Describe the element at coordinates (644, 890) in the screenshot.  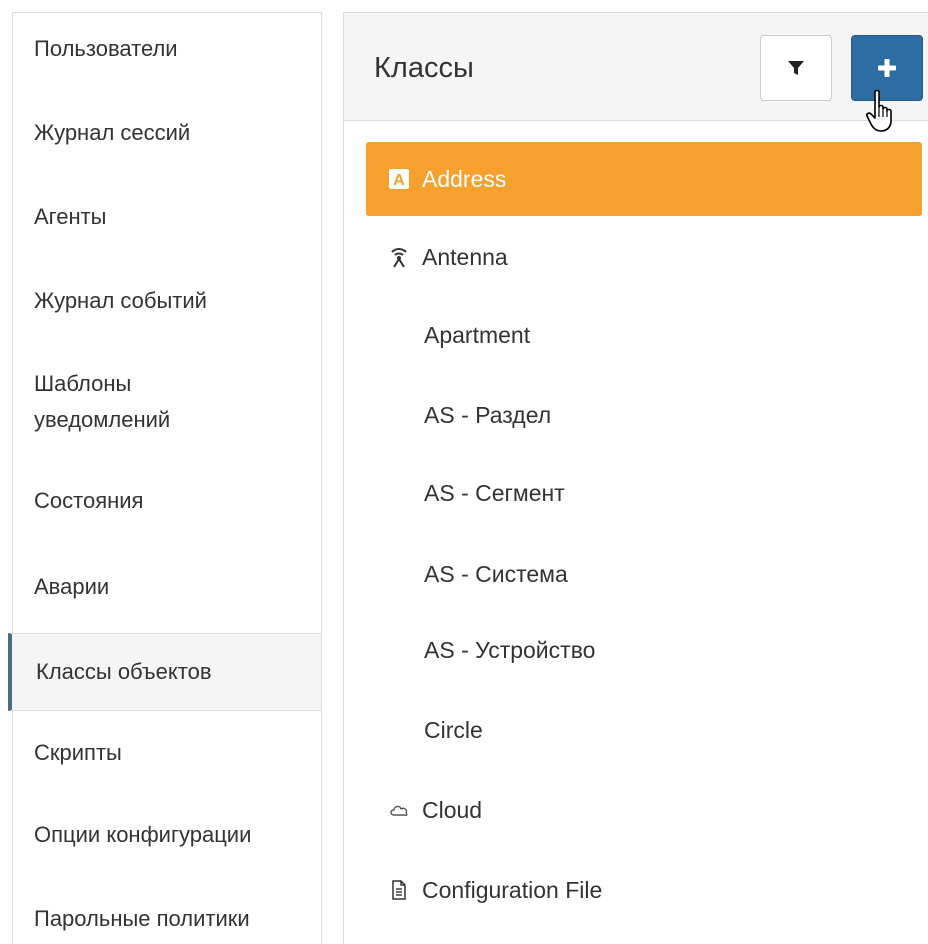
I see `class-item-configuration-file: Configuration File` at that location.